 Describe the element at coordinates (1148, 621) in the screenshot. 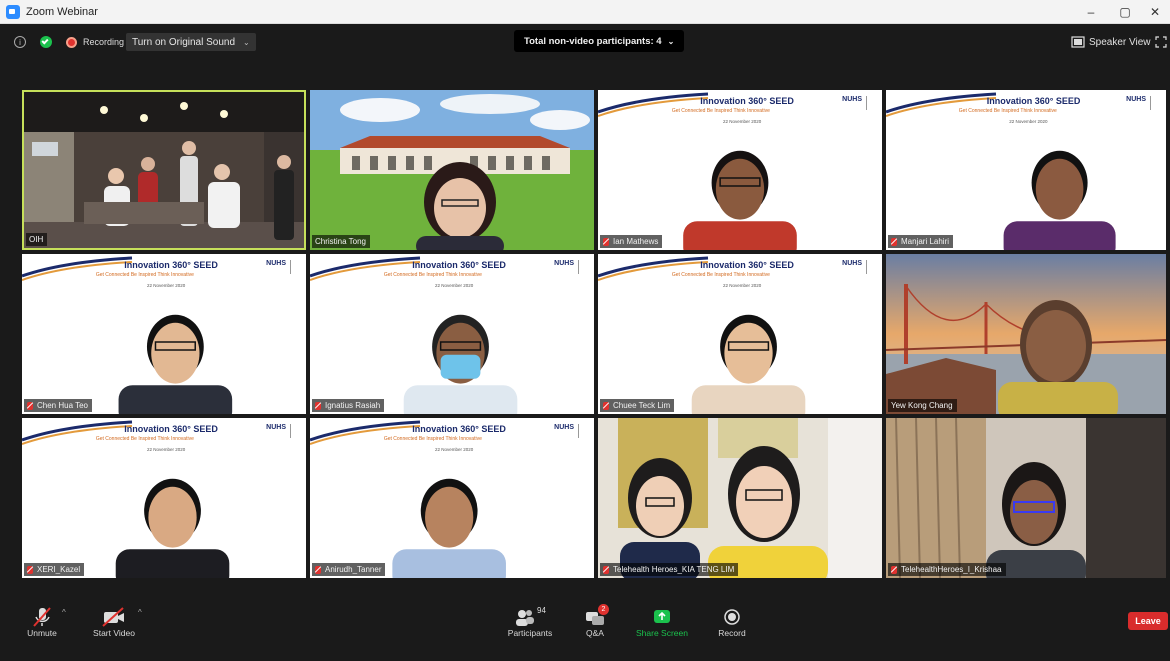

I see `leave-button: Leave` at that location.